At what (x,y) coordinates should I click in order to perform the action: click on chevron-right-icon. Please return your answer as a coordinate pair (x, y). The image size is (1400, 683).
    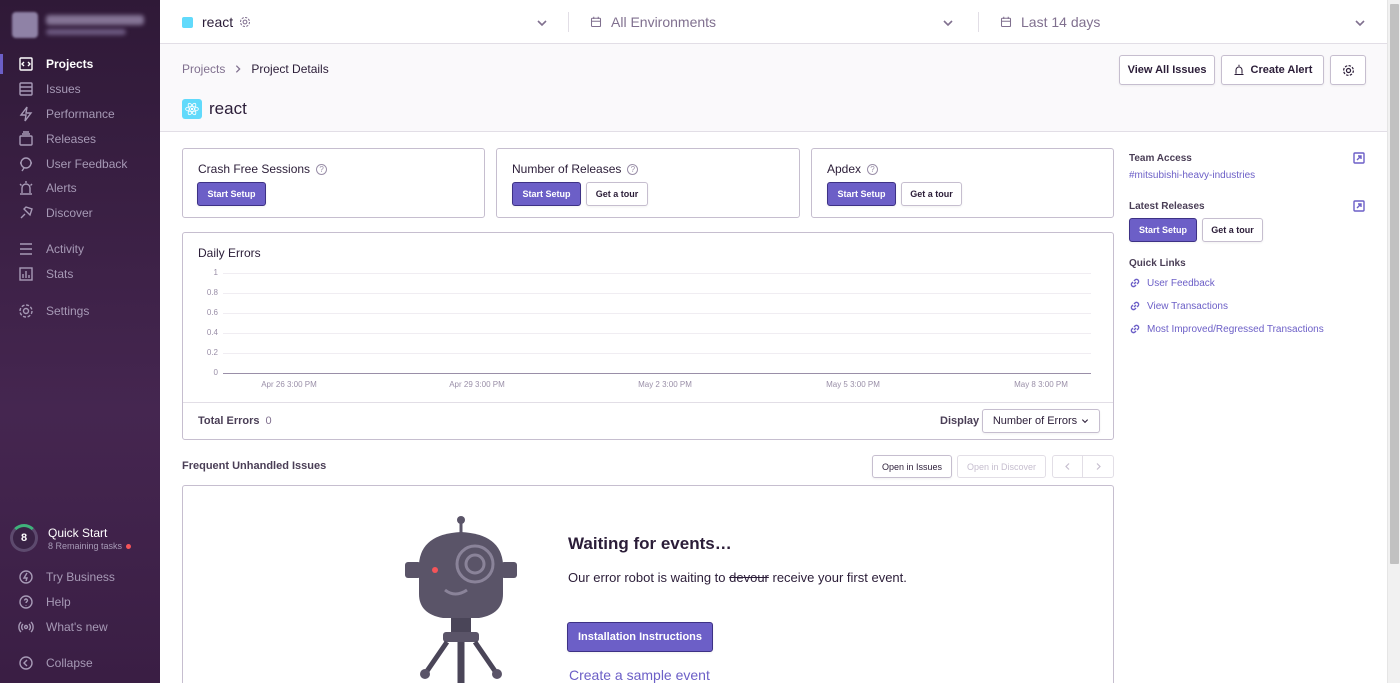
    Looking at the image, I should click on (1098, 466).